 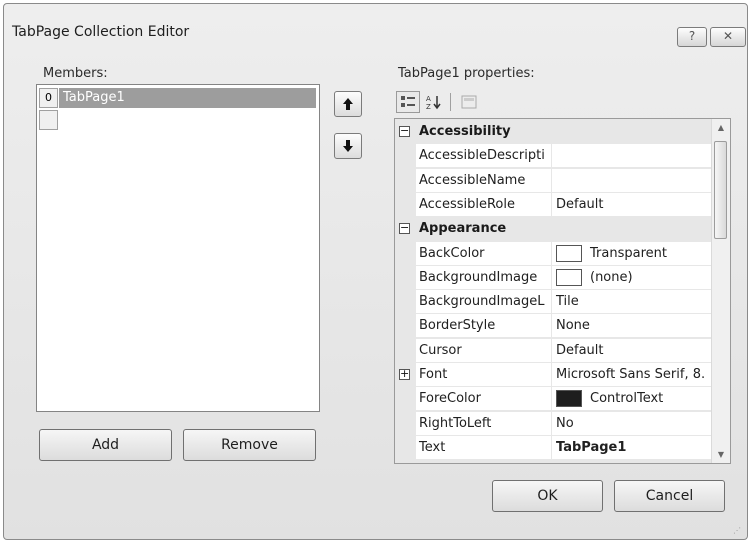 I want to click on remove-button: Remove, so click(x=249, y=445).